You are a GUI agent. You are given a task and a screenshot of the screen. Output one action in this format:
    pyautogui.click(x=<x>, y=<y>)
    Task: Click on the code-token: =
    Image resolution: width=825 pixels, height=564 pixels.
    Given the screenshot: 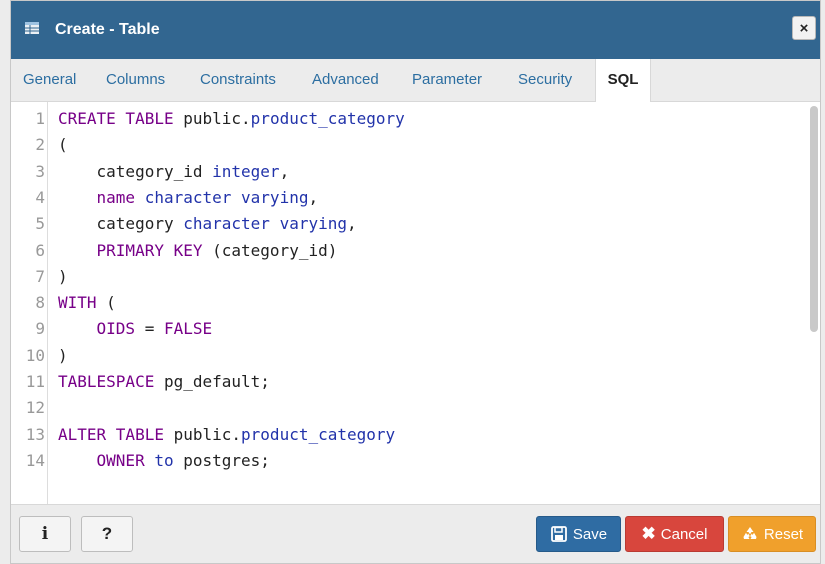 What is the action you would take?
    pyautogui.click(x=154, y=329)
    